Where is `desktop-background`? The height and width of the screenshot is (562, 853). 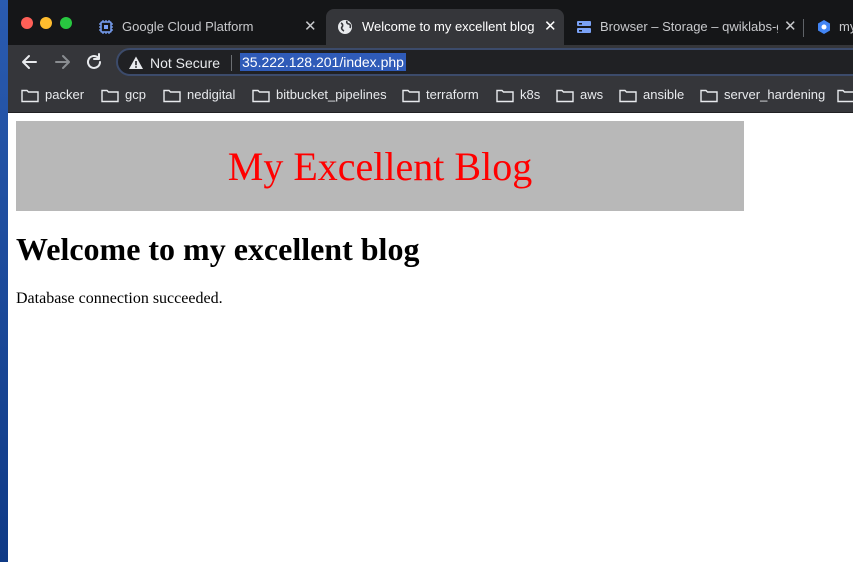 desktop-background is located at coordinates (4, 281).